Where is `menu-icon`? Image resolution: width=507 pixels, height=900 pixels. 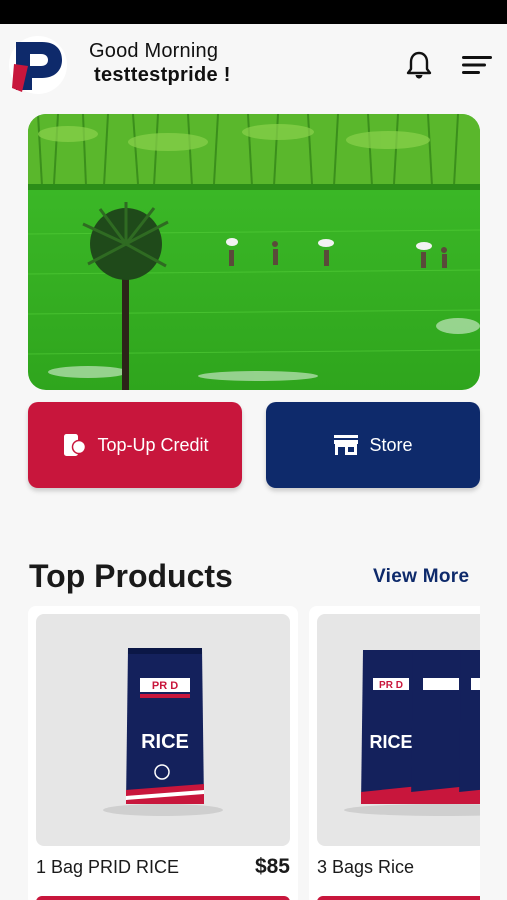
menu-icon is located at coordinates (477, 65).